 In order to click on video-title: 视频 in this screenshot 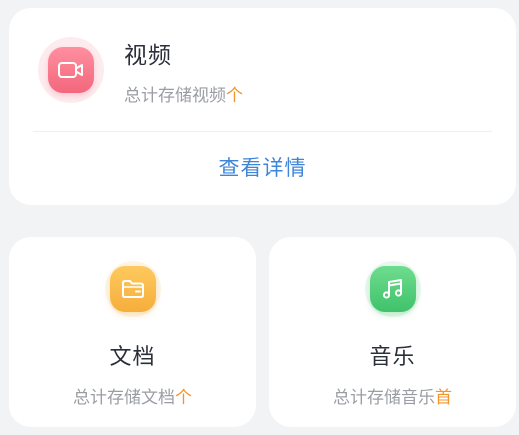, I will do `click(148, 56)`.